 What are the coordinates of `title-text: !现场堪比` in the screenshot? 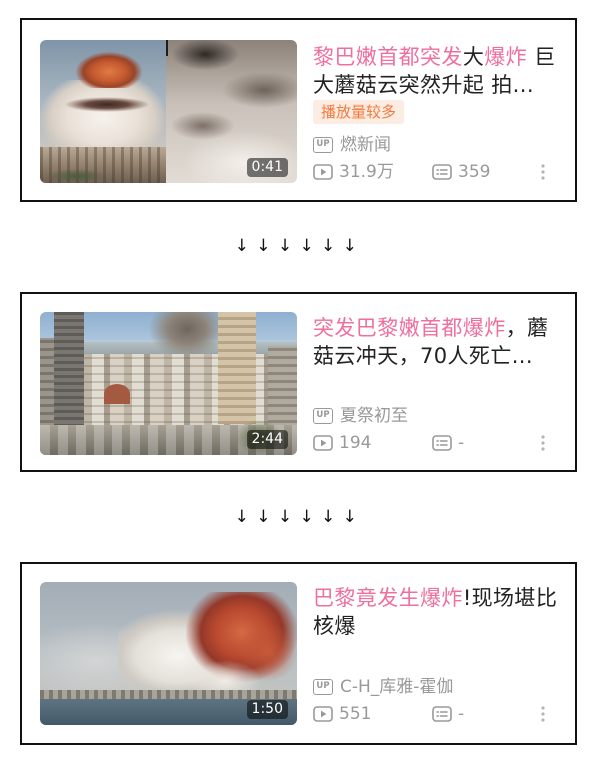 It's located at (510, 598).